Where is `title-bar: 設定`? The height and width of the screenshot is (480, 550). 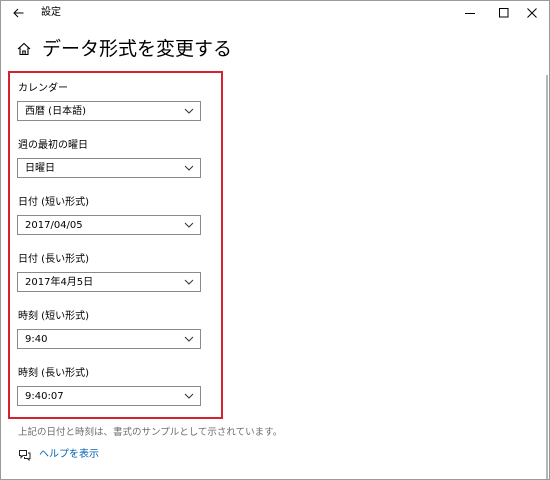 title-bar: 設定 is located at coordinates (275, 13).